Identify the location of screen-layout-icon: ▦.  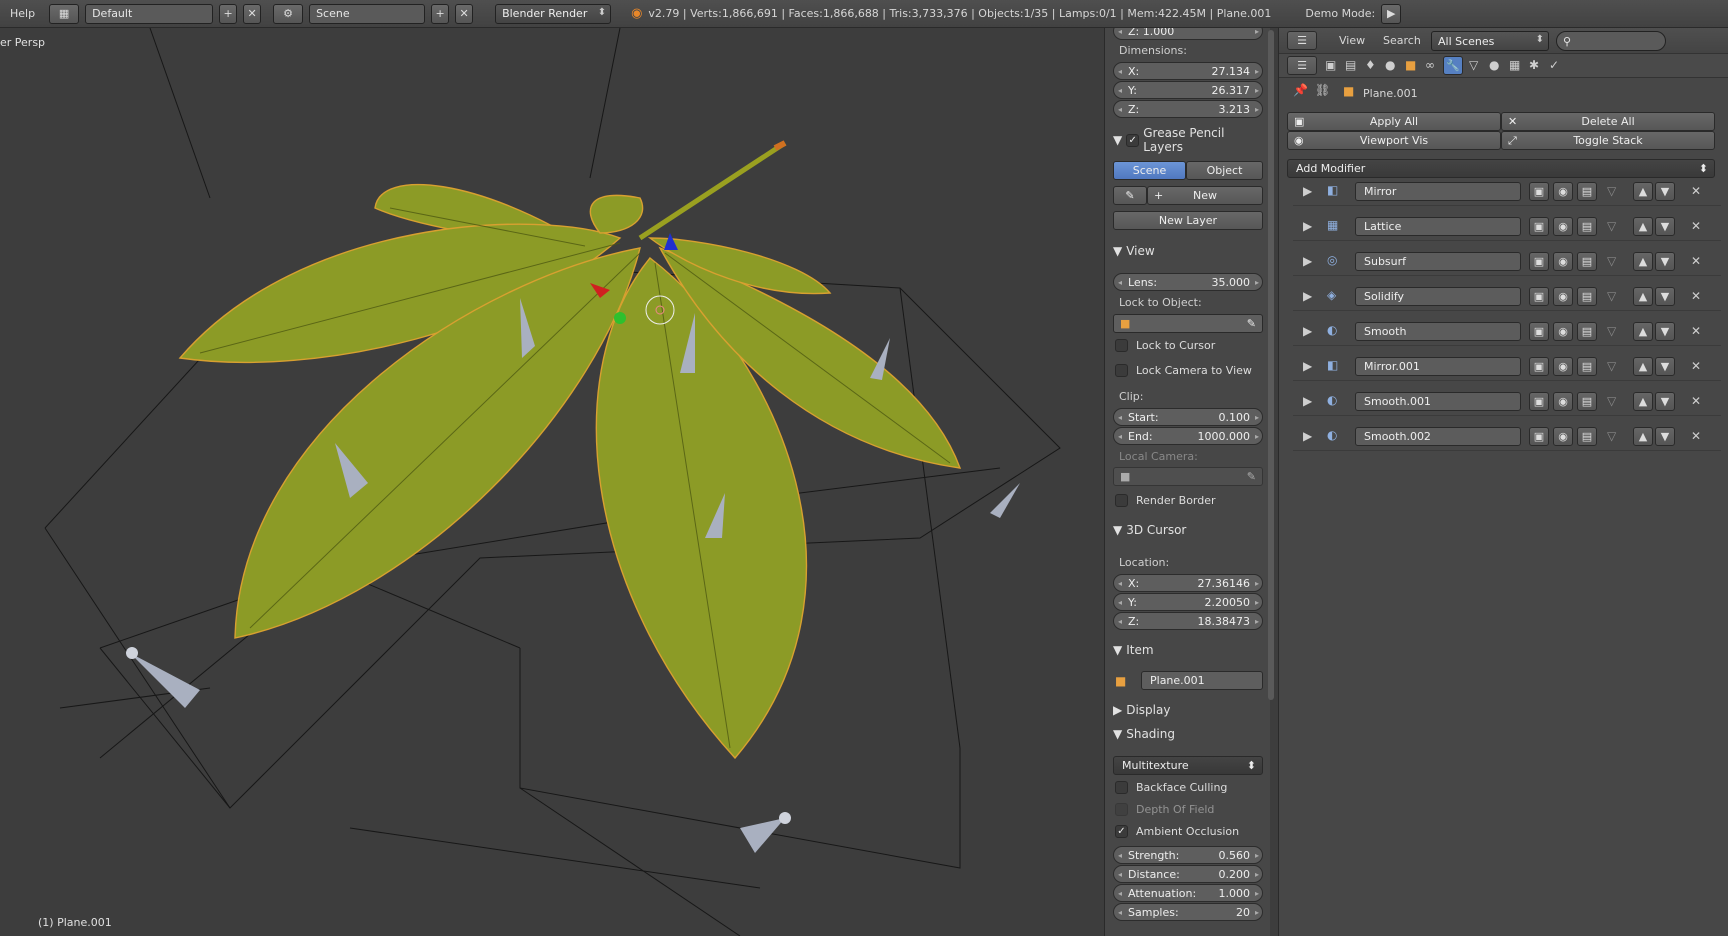
(64, 13).